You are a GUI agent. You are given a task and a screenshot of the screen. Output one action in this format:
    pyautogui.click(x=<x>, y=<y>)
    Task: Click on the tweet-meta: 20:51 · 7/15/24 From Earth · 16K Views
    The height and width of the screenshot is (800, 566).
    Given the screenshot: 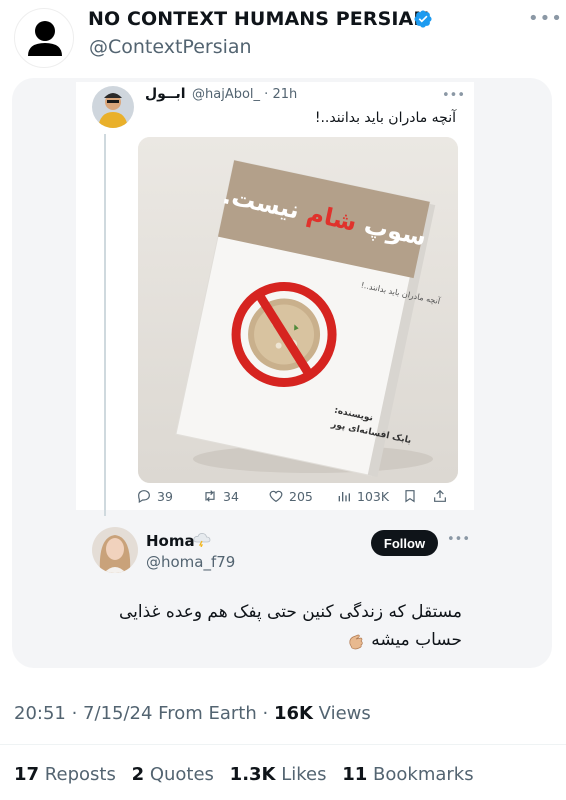 What is the action you would take?
    pyautogui.click(x=192, y=713)
    